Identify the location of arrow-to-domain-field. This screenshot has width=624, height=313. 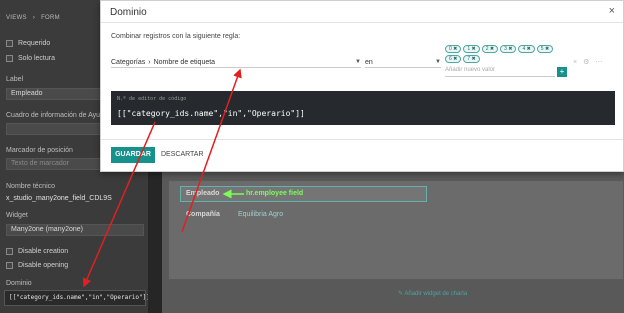
(119, 204).